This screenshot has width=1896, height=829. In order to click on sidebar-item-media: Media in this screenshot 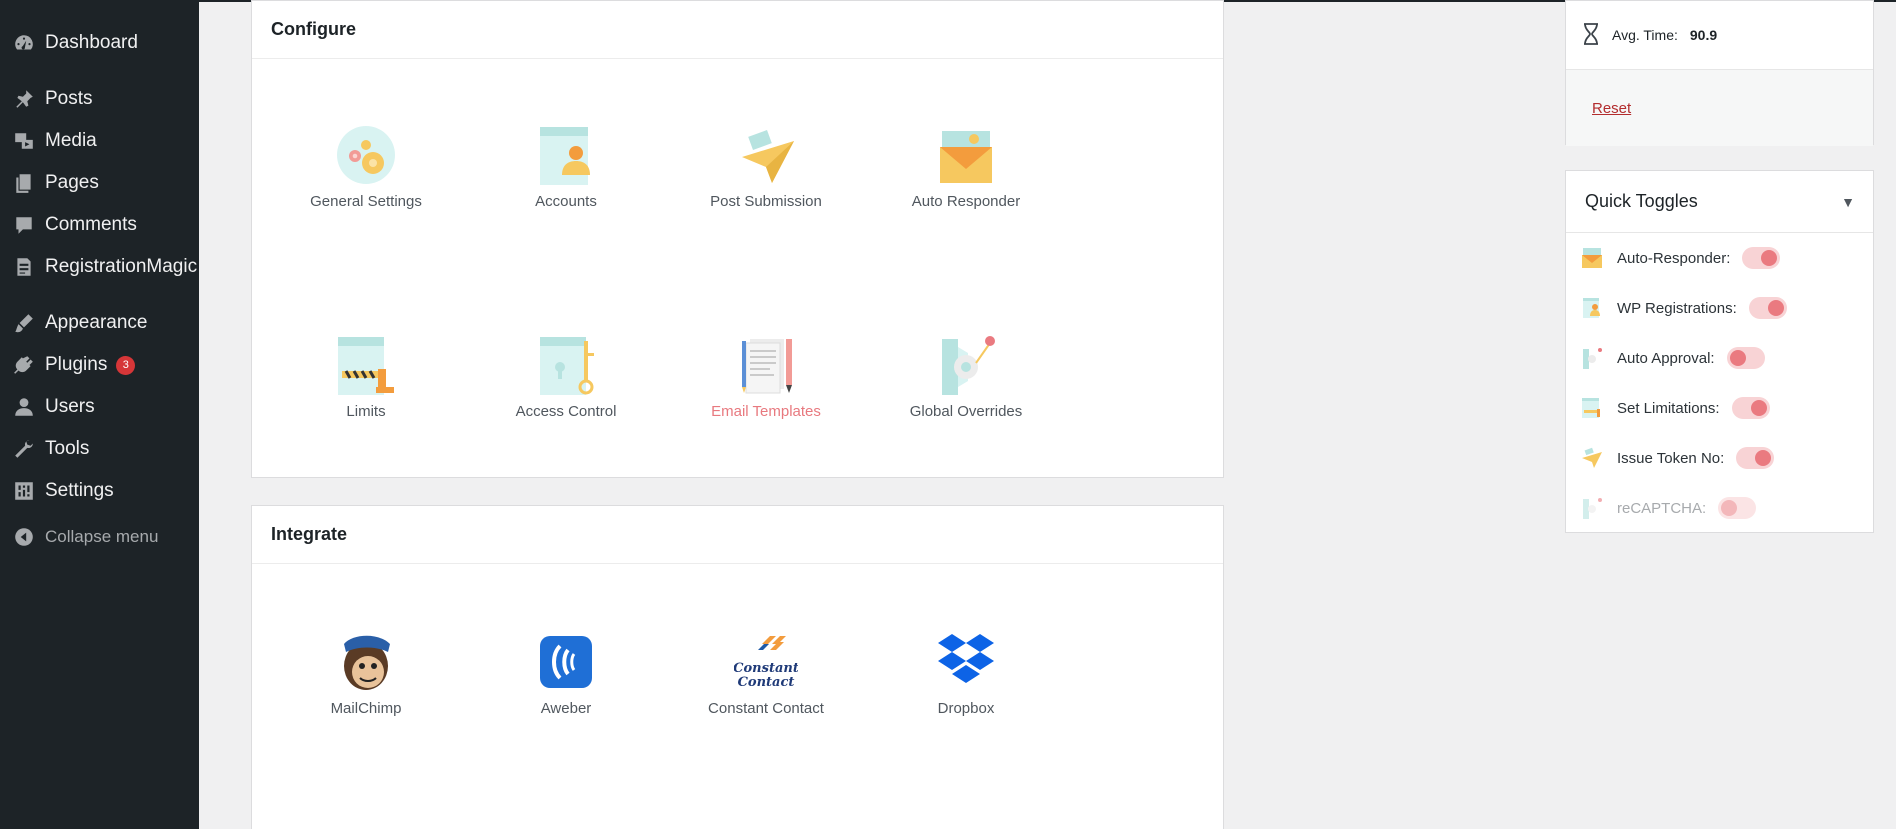, I will do `click(99, 141)`.